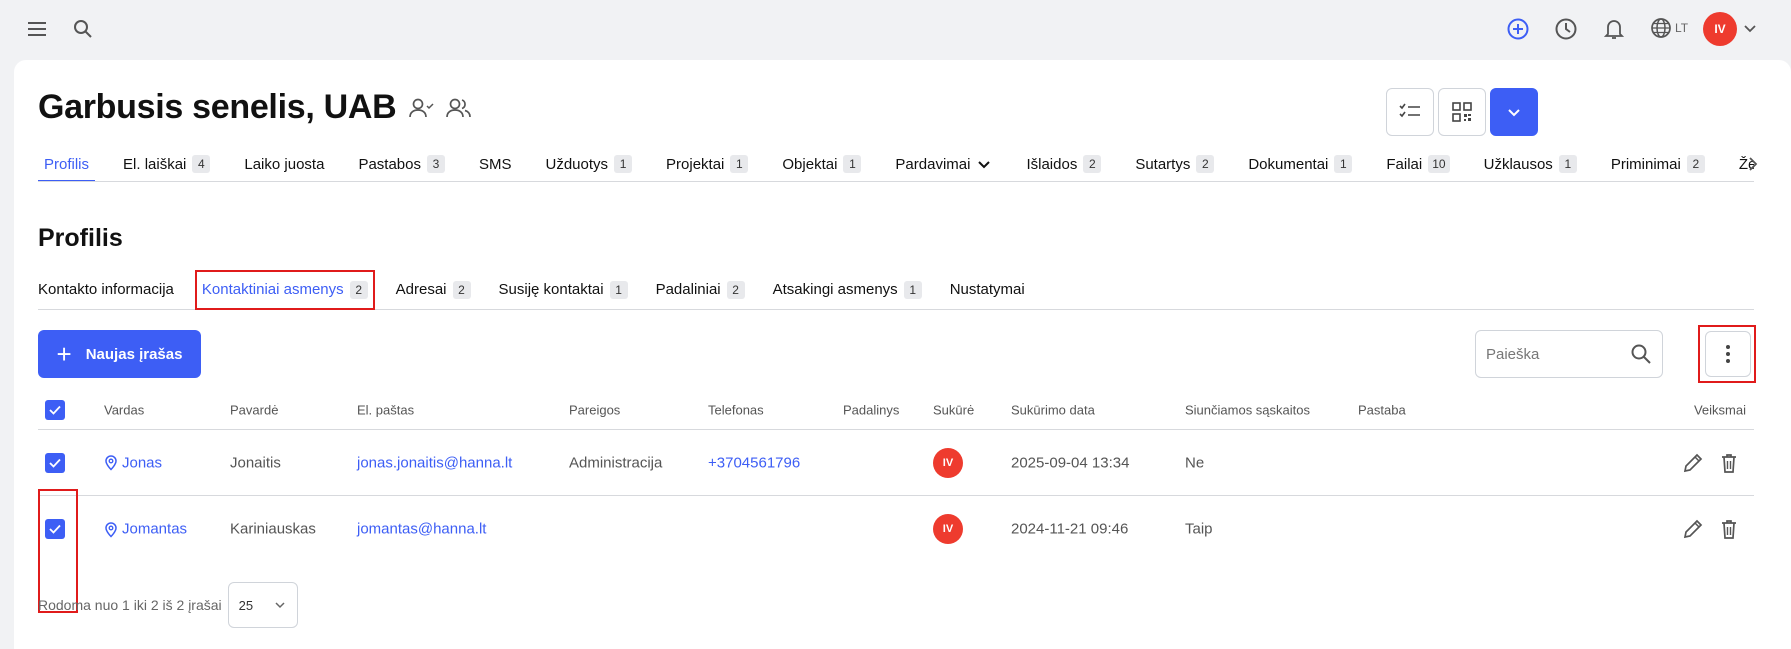  Describe the element at coordinates (1566, 29) in the screenshot. I see `clock-icon` at that location.